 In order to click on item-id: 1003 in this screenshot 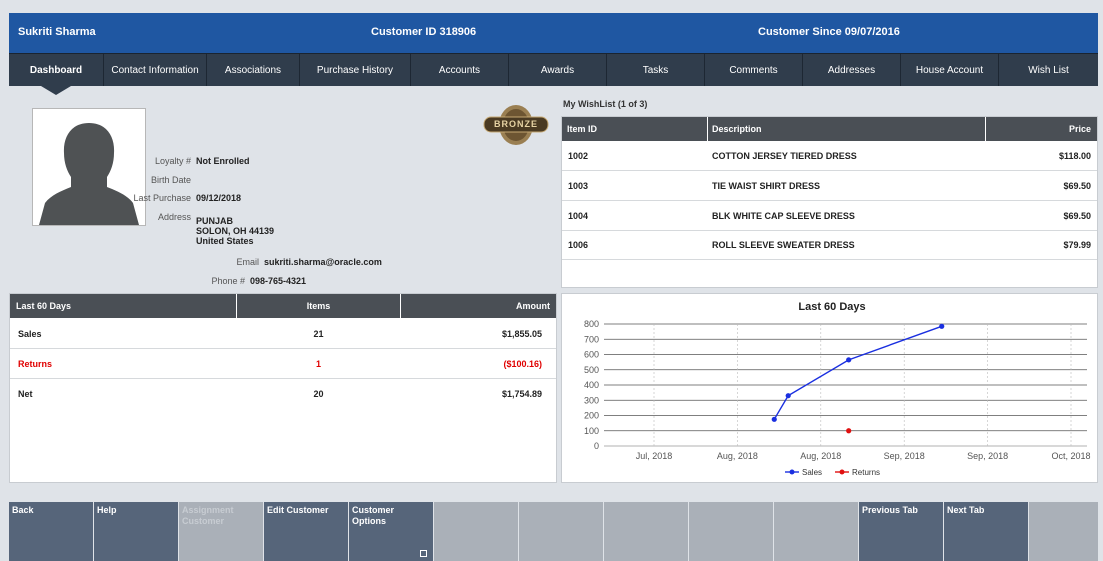, I will do `click(578, 186)`.